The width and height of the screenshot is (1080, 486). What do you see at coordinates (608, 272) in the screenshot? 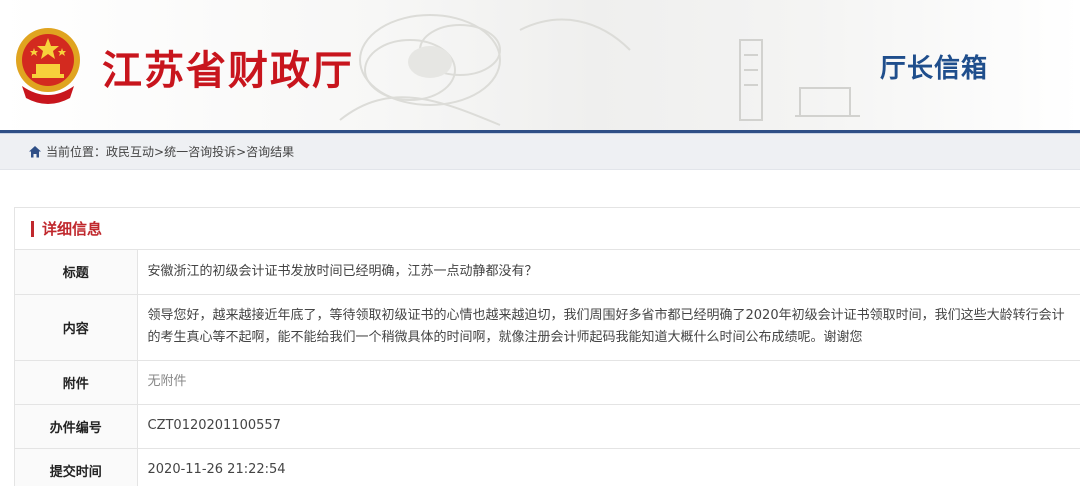
I see `row-value-title: 安徽浙江的初级会计证书发放时间已经明确，江苏一点动静都没有？` at bounding box center [608, 272].